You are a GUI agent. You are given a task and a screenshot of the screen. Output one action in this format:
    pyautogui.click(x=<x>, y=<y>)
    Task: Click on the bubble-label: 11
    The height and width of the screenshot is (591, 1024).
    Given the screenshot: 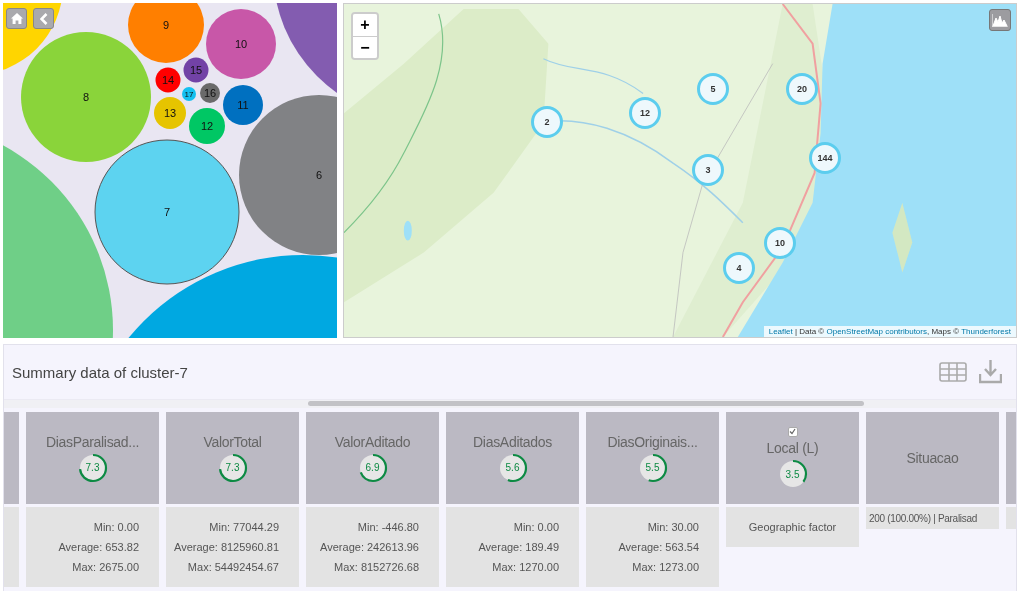 What is the action you would take?
    pyautogui.click(x=243, y=105)
    